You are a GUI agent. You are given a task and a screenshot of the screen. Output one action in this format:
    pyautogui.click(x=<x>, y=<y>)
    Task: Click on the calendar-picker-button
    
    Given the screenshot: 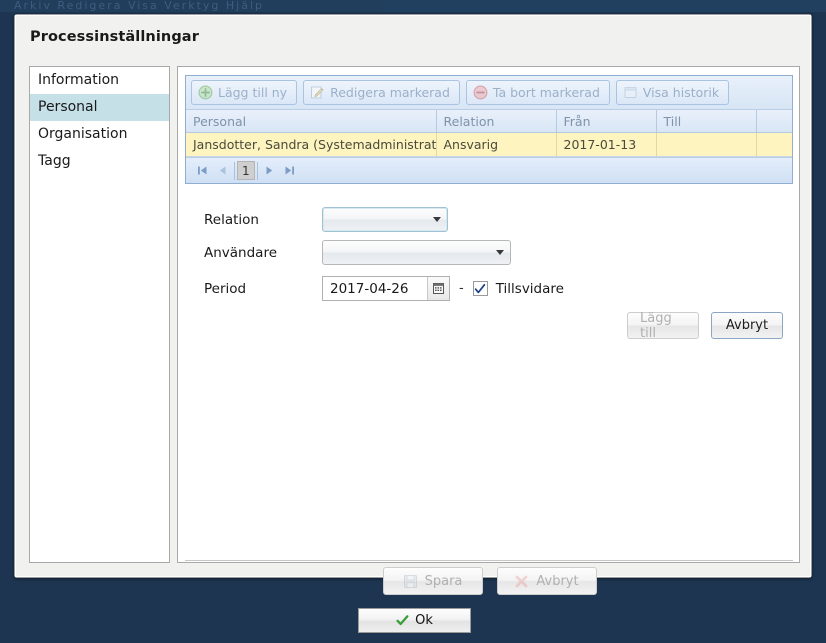 What is the action you would take?
    pyautogui.click(x=438, y=288)
    